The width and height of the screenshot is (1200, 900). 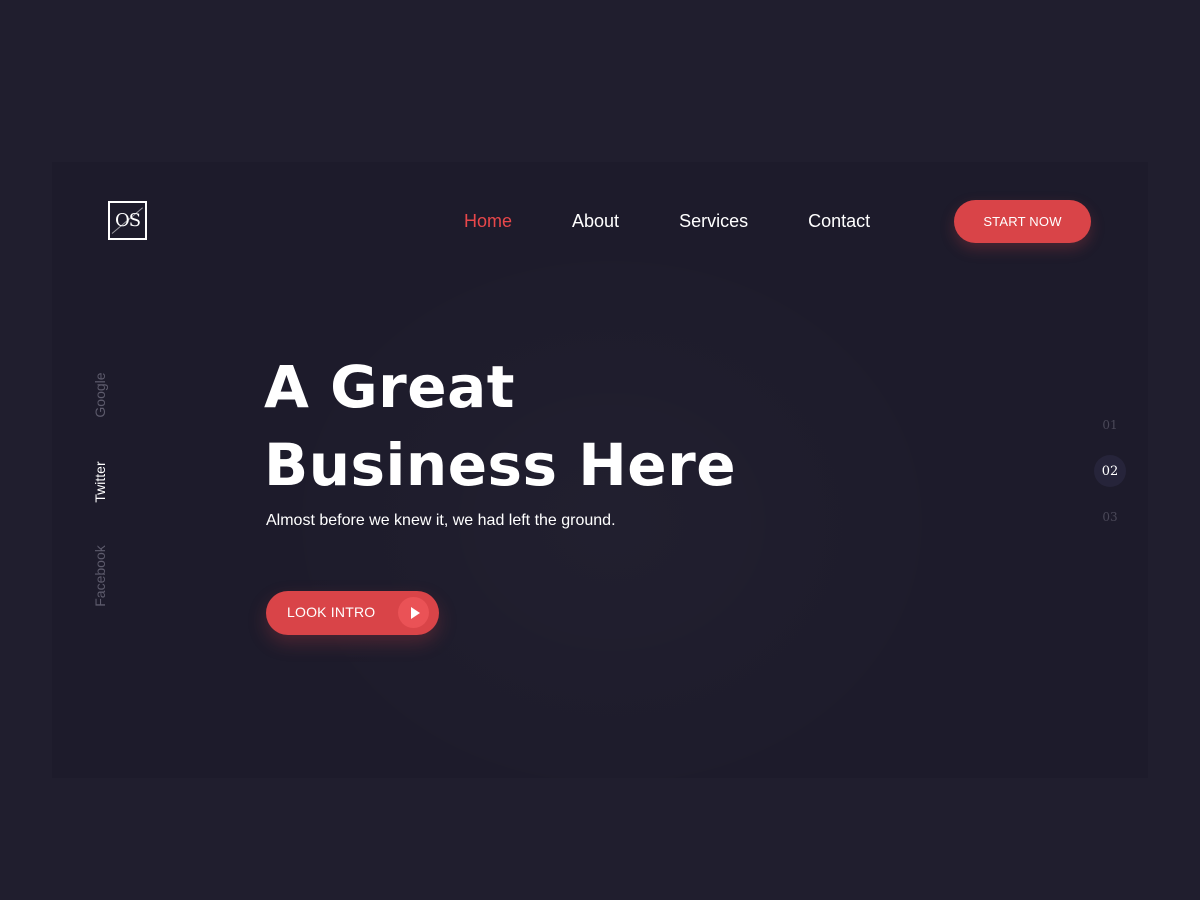 I want to click on start-now-button: START NOW, so click(x=1022, y=221).